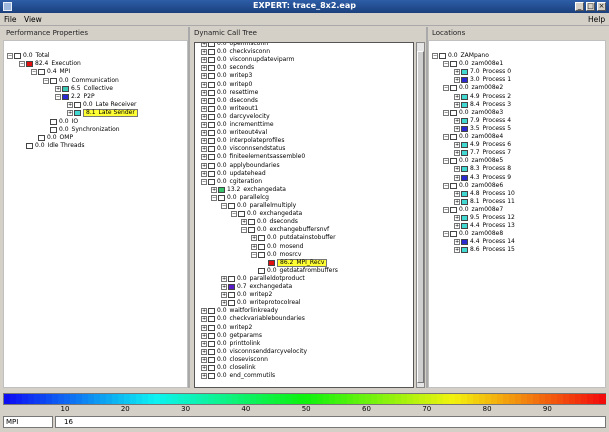 The height and width of the screenshot is (432, 609). I want to click on tree-row: − 0.0 exchangebuffersnvf, so click(285, 230).